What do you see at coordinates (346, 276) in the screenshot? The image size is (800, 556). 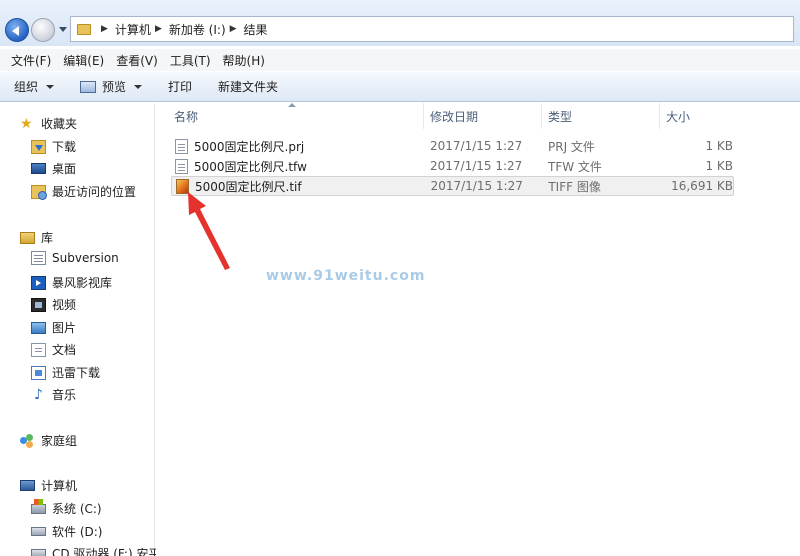 I see `watermark: www.91weitu.com` at bounding box center [346, 276].